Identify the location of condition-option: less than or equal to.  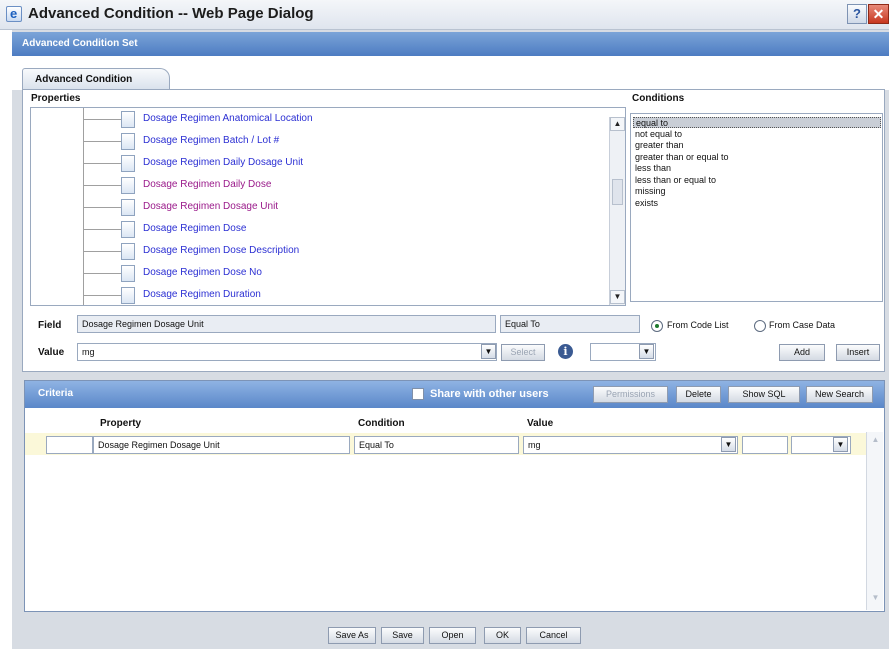
(757, 180).